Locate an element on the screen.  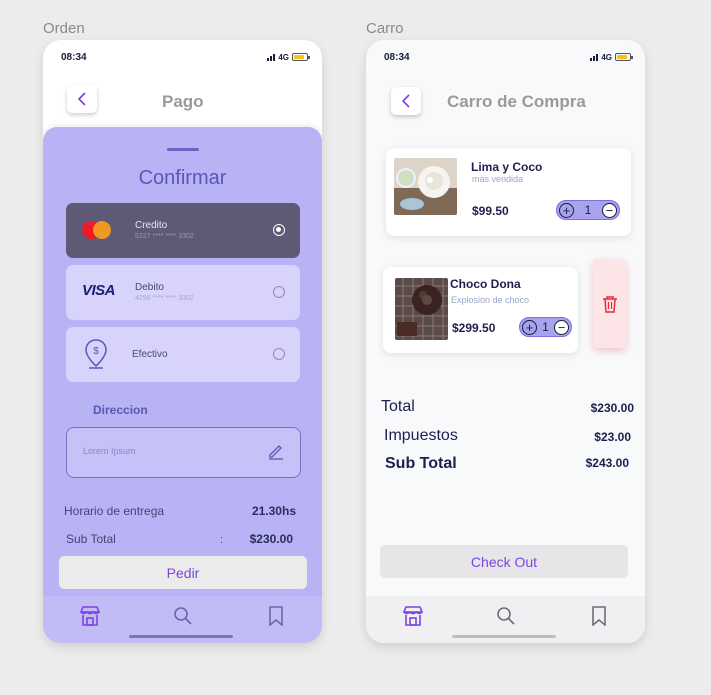
subtotal-value: $230.00 is located at coordinates (271, 539).